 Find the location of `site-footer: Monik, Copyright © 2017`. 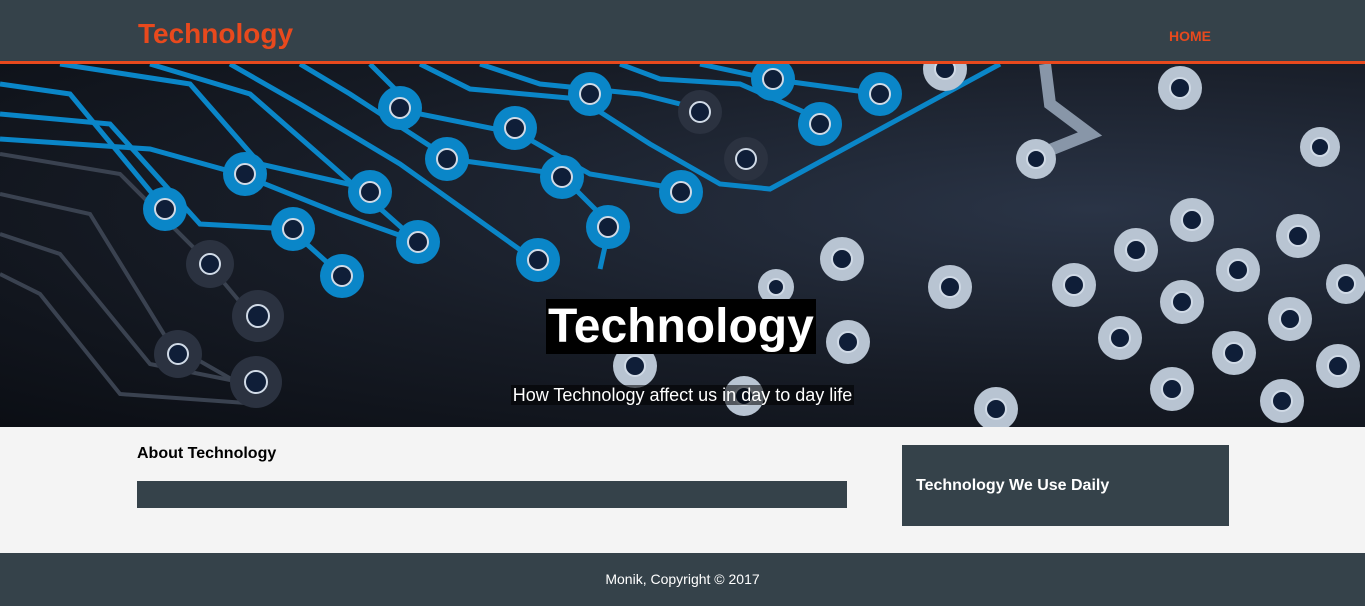

site-footer: Monik, Copyright © 2017 is located at coordinates (682, 579).